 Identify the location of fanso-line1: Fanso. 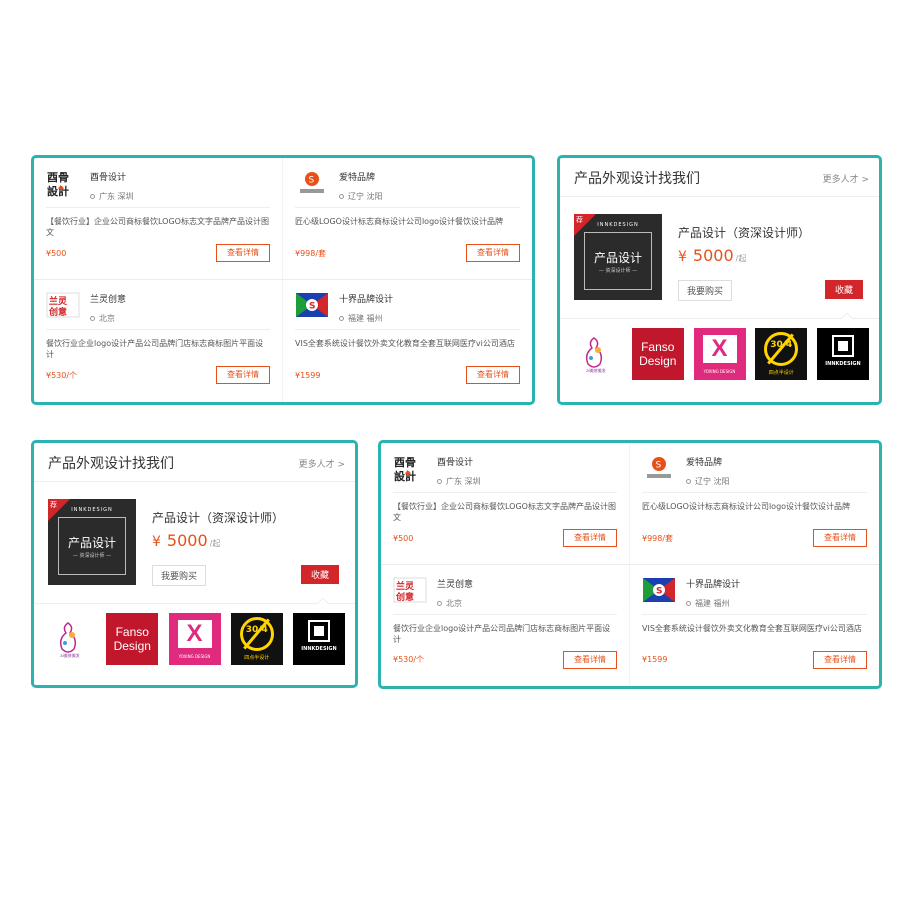
(658, 347).